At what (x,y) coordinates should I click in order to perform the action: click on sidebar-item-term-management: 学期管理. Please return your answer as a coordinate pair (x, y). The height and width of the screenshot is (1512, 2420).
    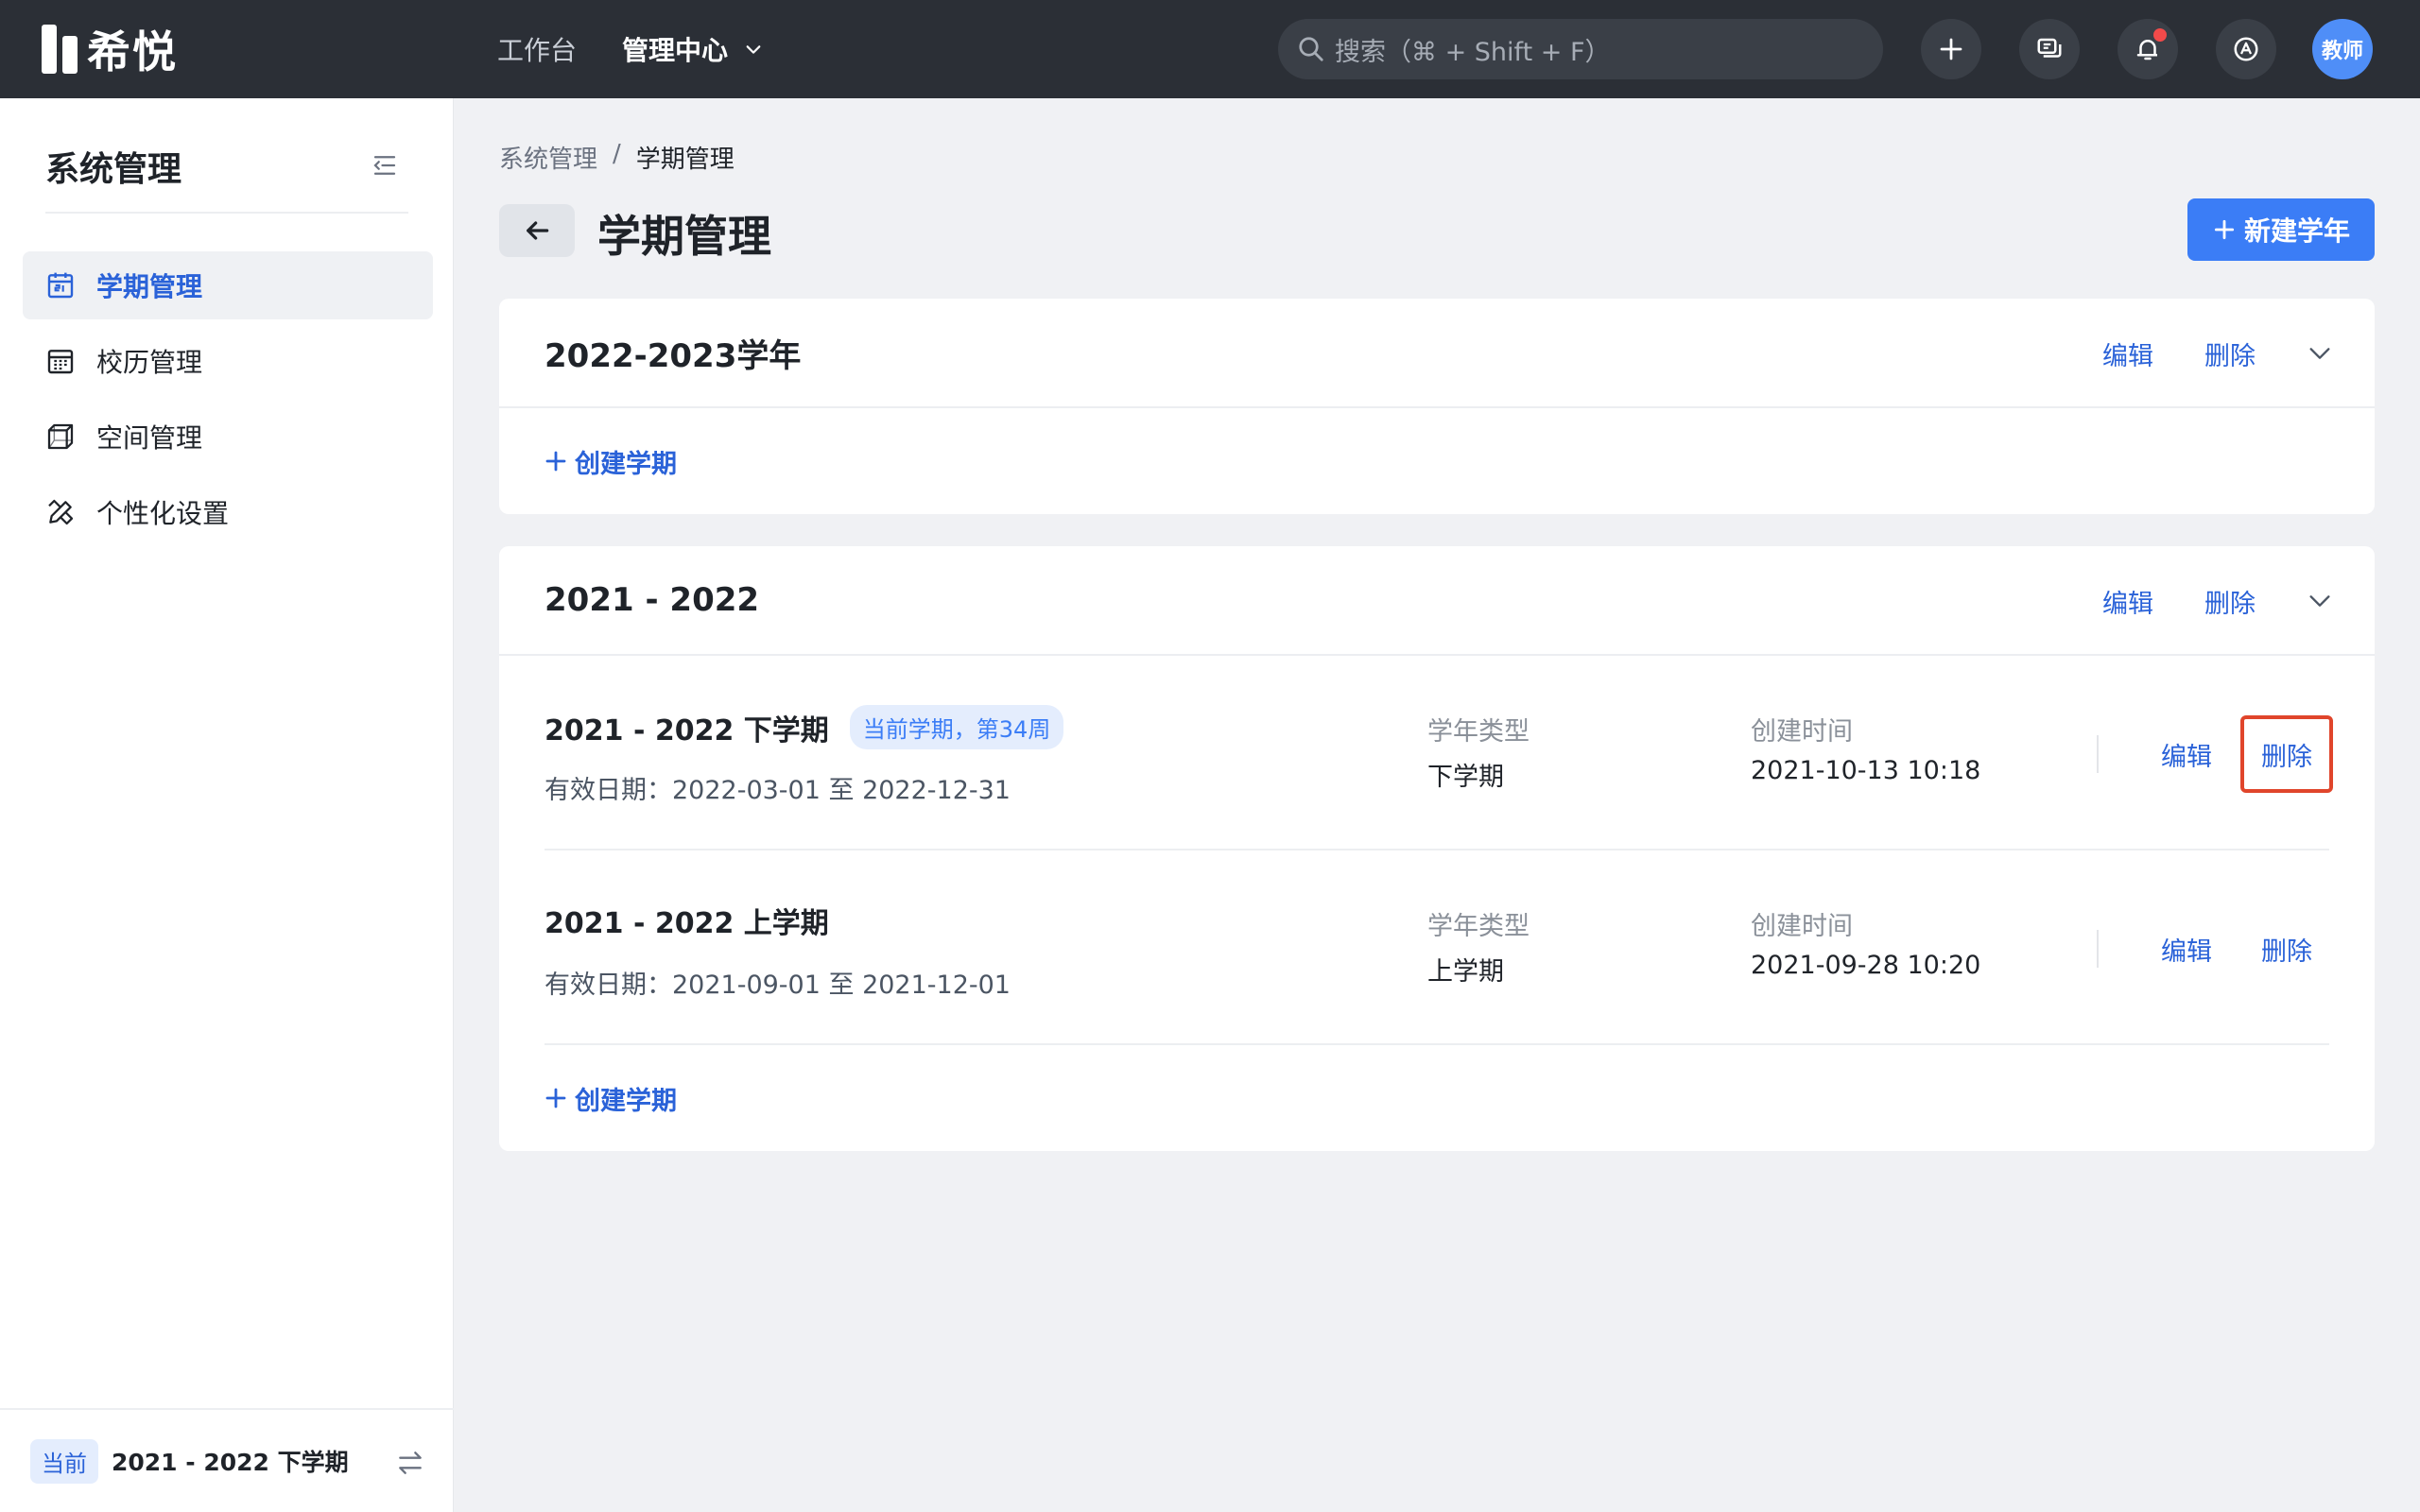
    Looking at the image, I should click on (228, 285).